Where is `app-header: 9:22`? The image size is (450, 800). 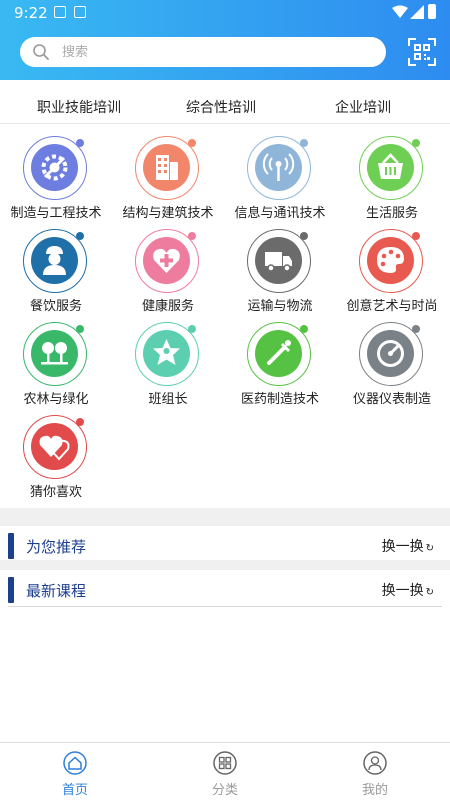 app-header: 9:22 is located at coordinates (225, 40).